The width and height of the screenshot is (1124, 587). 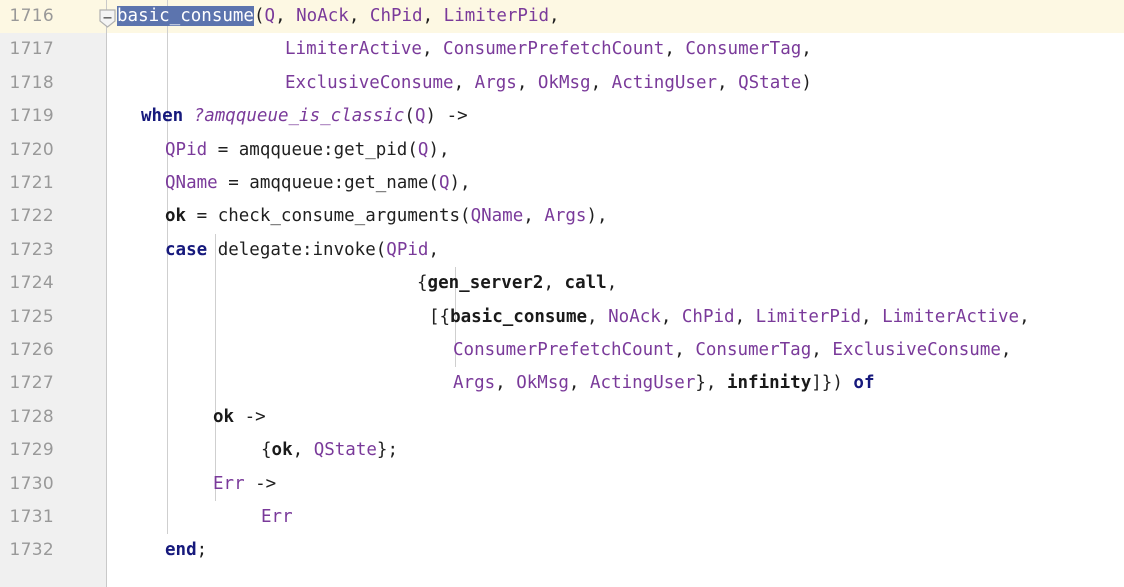 I want to click on code-token: Args, so click(x=474, y=383).